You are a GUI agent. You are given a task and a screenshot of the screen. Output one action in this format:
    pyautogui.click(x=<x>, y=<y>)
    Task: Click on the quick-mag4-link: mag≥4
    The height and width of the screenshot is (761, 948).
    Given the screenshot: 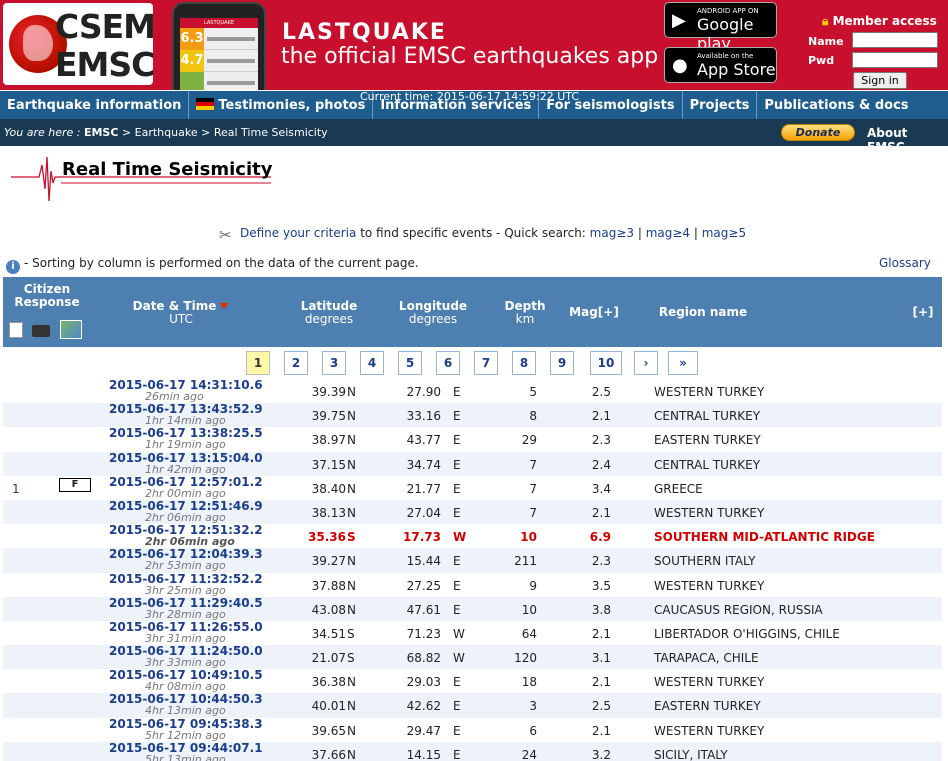 What is the action you would take?
    pyautogui.click(x=668, y=233)
    